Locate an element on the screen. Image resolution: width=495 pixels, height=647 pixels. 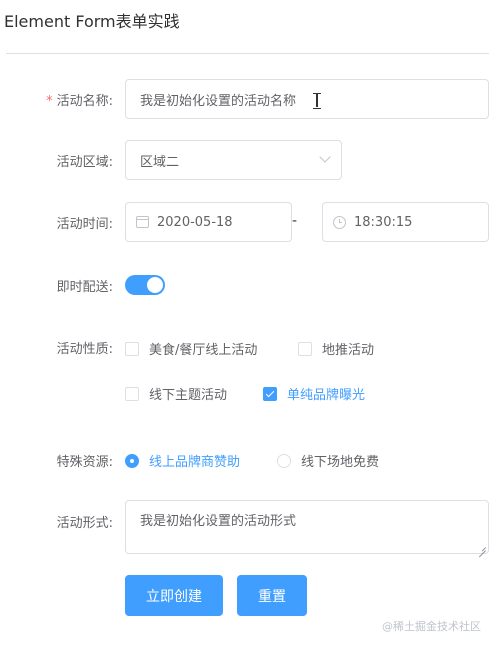
delivery-label: 即时配送: is located at coordinates (84, 287).